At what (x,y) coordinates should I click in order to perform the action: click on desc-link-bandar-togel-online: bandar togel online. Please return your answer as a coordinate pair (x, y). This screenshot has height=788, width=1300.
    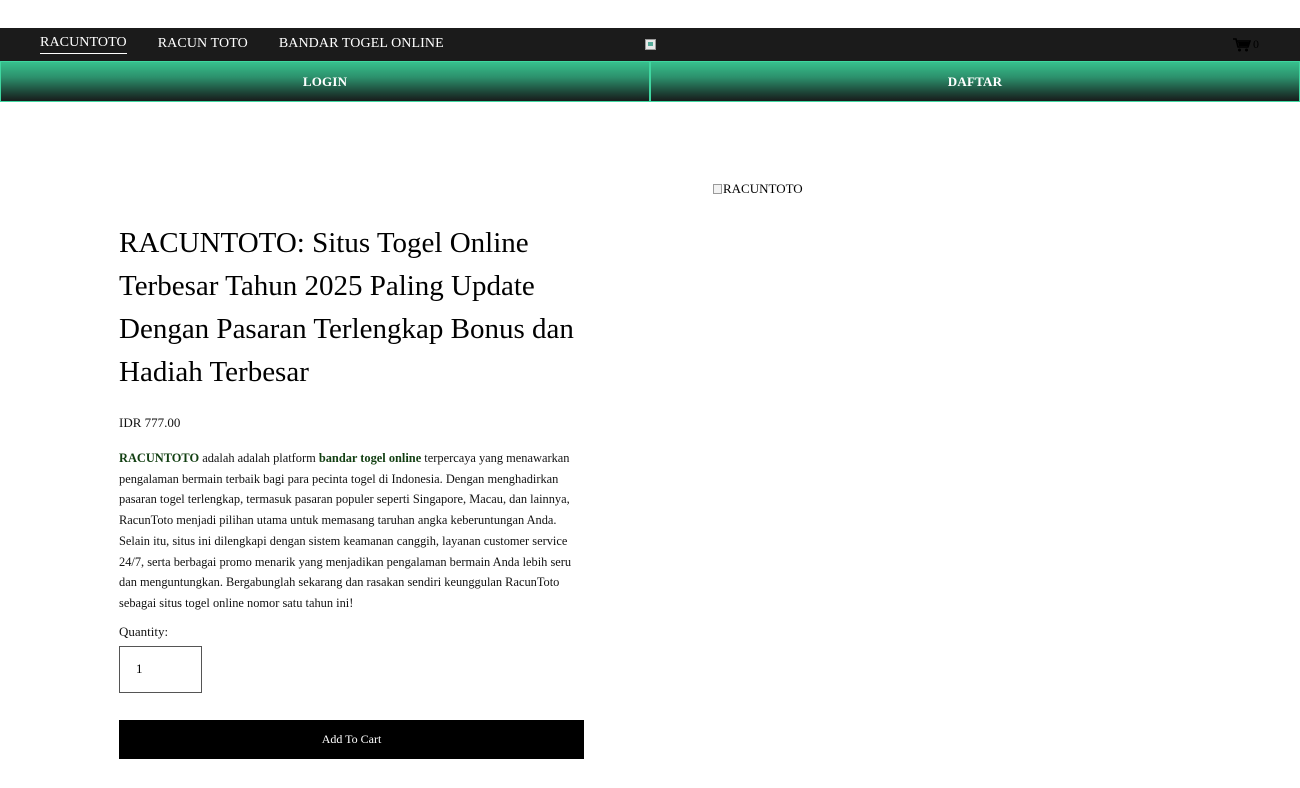
    Looking at the image, I should click on (370, 458).